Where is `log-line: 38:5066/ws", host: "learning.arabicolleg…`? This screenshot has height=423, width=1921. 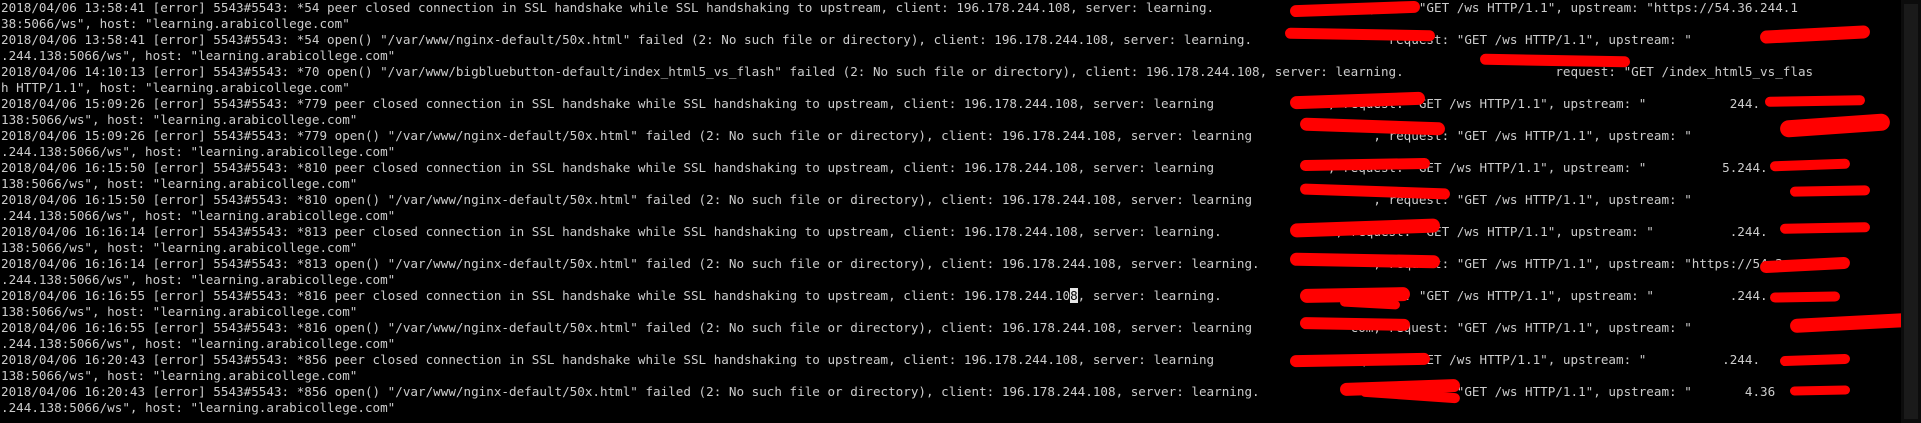
log-line: 38:5066/ws", host: "learning.arabicolleg… is located at coordinates (175, 23).